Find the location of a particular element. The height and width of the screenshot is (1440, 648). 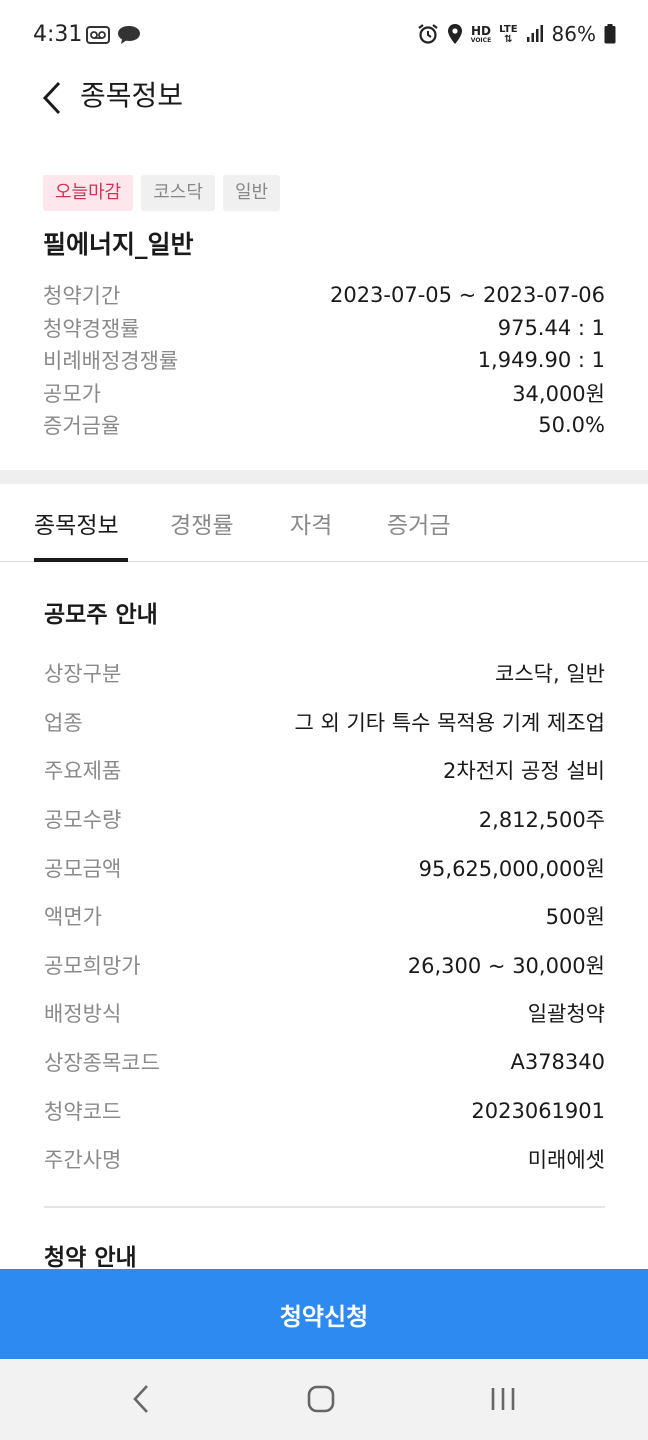

voicemail-icon is located at coordinates (98, 35).